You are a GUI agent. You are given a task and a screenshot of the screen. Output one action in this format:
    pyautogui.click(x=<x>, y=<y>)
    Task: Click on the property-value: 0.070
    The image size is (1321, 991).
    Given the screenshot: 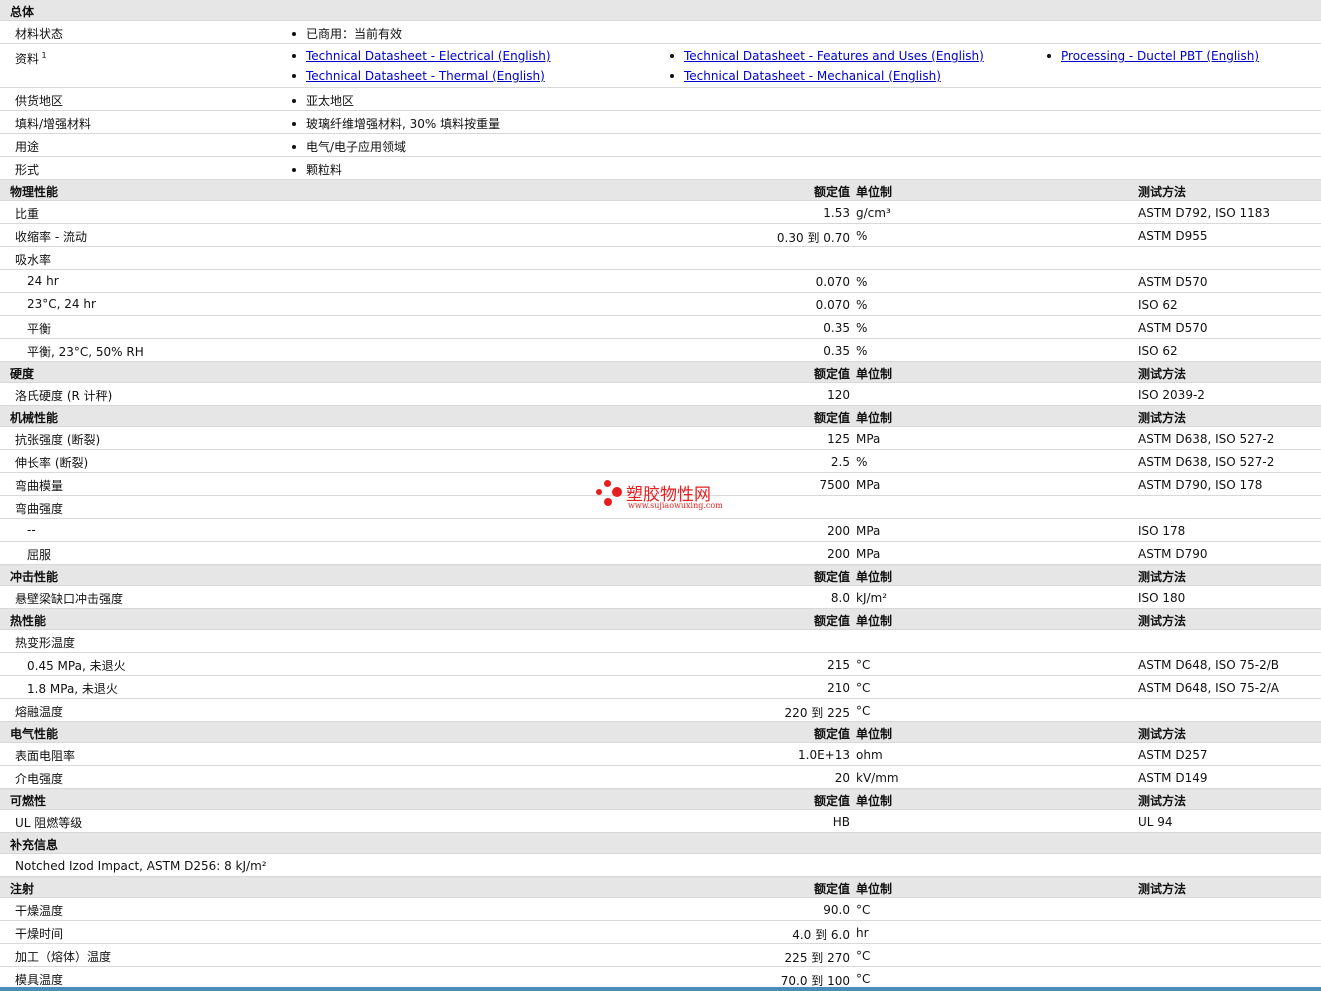 What is the action you would take?
    pyautogui.click(x=832, y=282)
    